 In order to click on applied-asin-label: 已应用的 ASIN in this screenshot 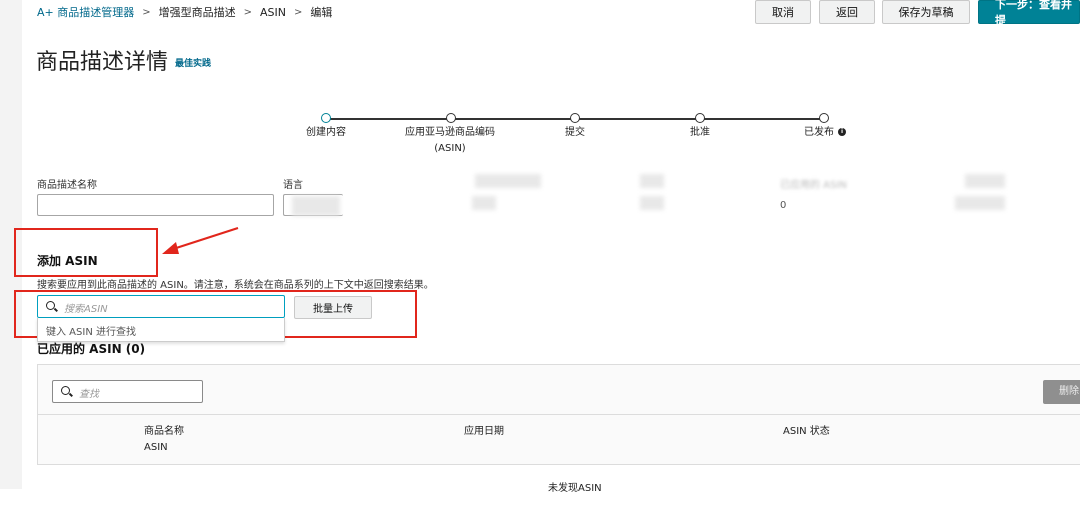, I will do `click(813, 185)`.